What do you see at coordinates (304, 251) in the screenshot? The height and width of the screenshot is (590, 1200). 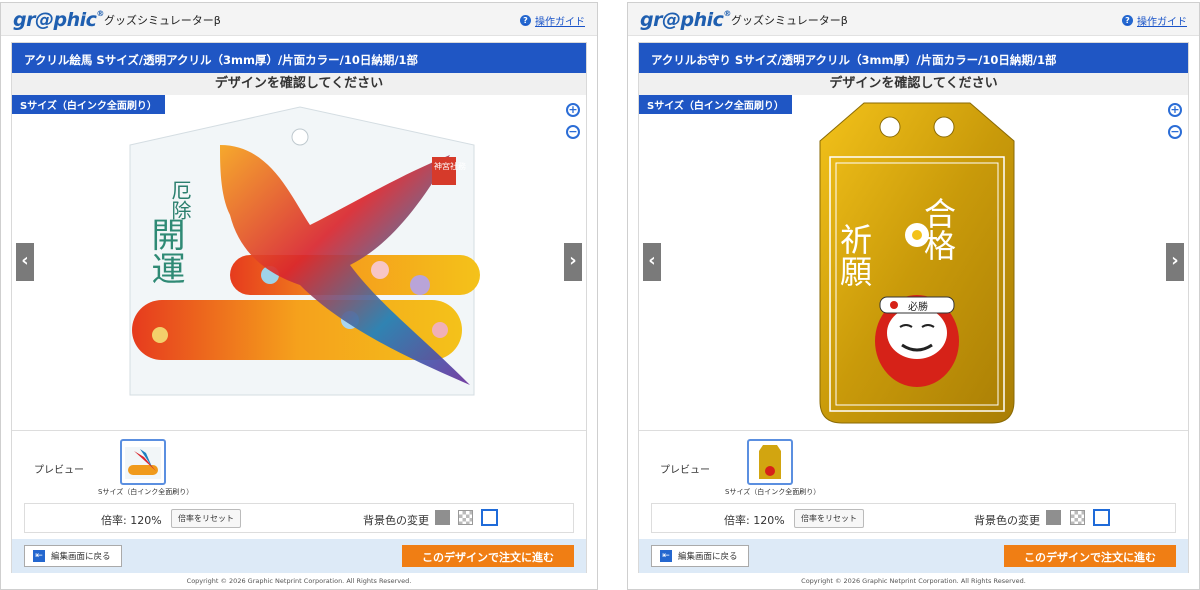 I see `ema-artwork: 厄除 開運 神宮社務` at bounding box center [304, 251].